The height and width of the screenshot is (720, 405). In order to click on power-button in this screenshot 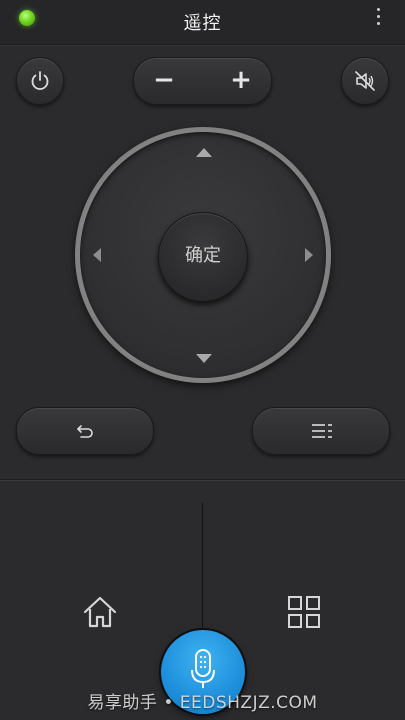, I will do `click(40, 81)`.